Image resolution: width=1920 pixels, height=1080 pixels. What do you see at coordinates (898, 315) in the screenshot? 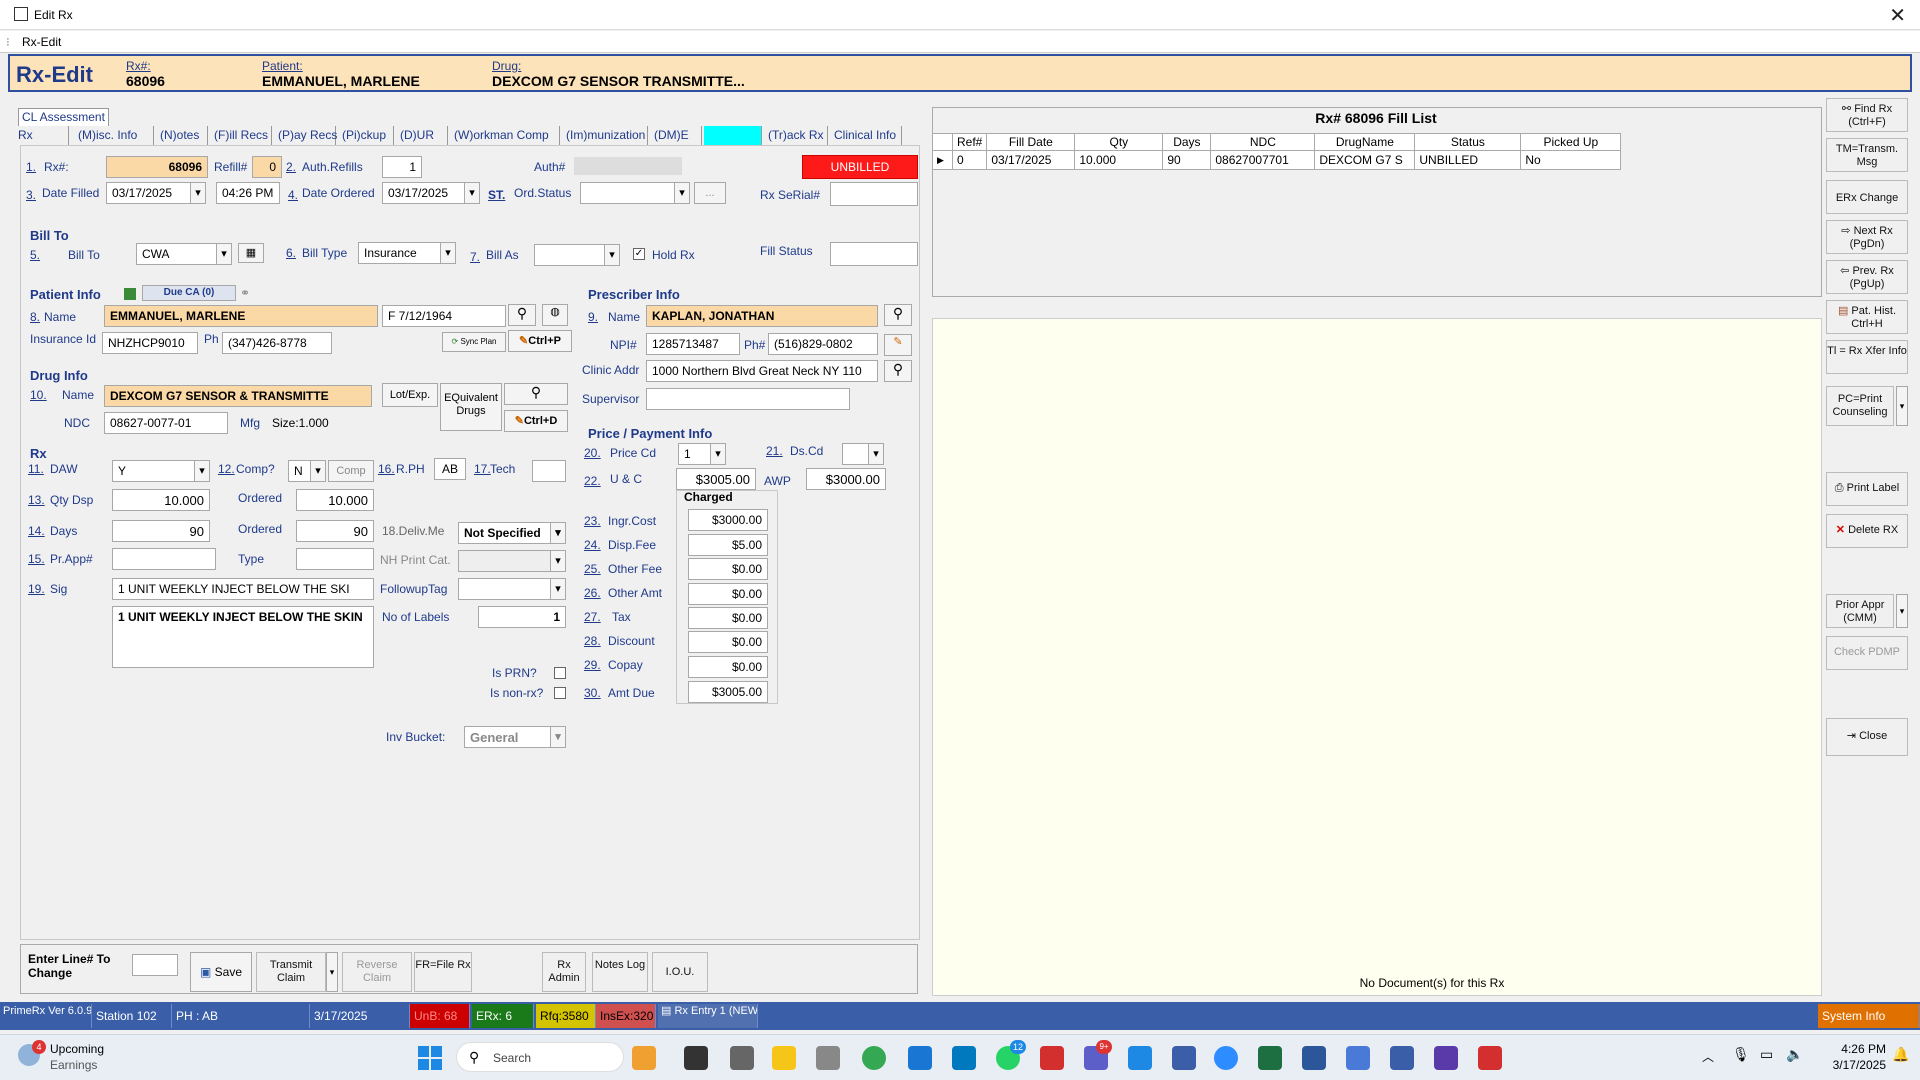
I see `prescriber-search-icon: ⚲` at bounding box center [898, 315].